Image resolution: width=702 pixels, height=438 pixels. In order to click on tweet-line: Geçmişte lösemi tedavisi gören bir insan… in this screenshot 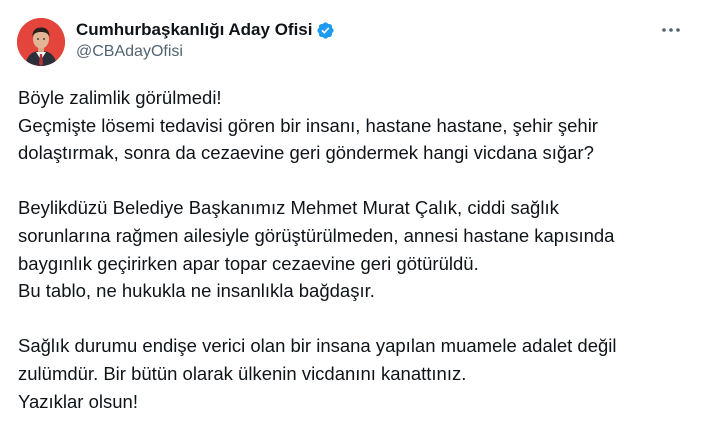, I will do `click(308, 125)`.